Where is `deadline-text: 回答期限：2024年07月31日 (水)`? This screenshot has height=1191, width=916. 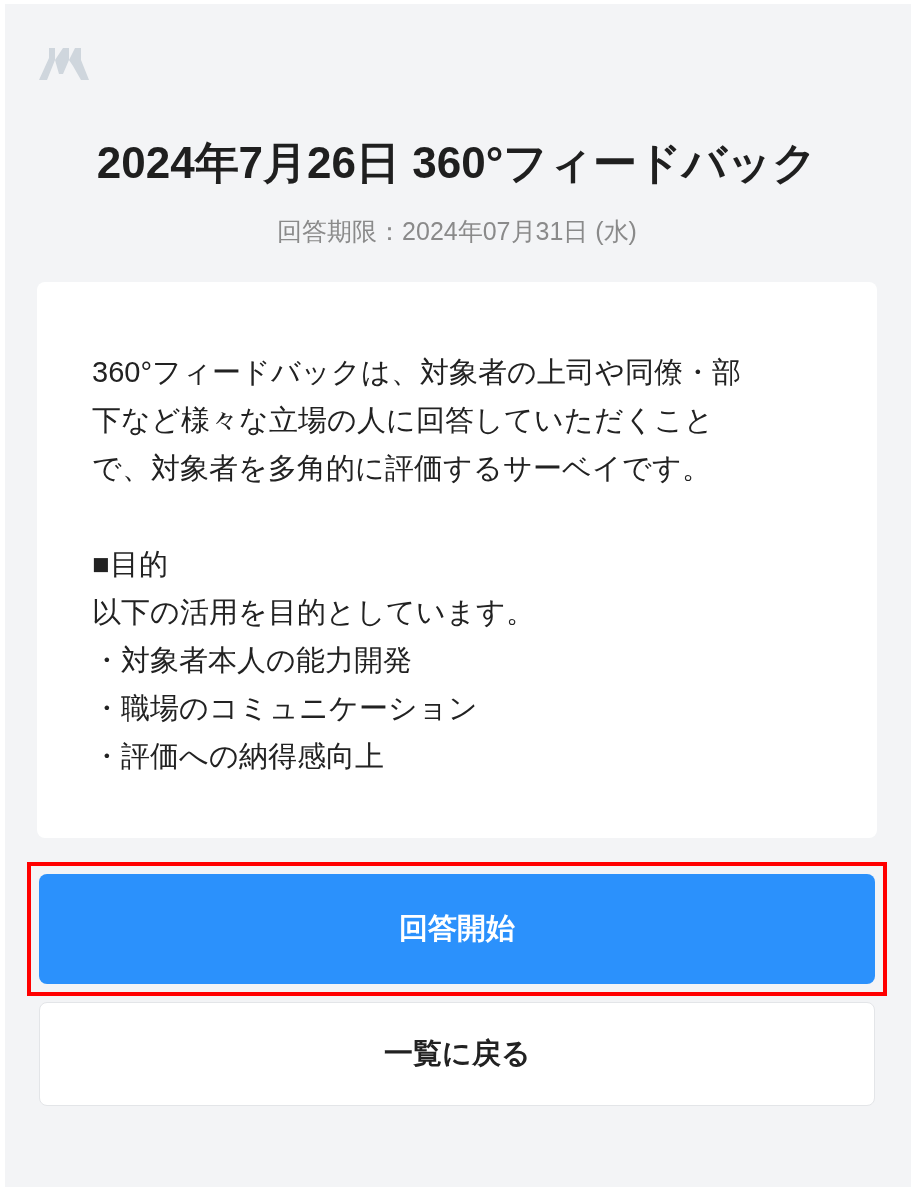 deadline-text: 回答期限：2024年07月31日 (水) is located at coordinates (457, 231).